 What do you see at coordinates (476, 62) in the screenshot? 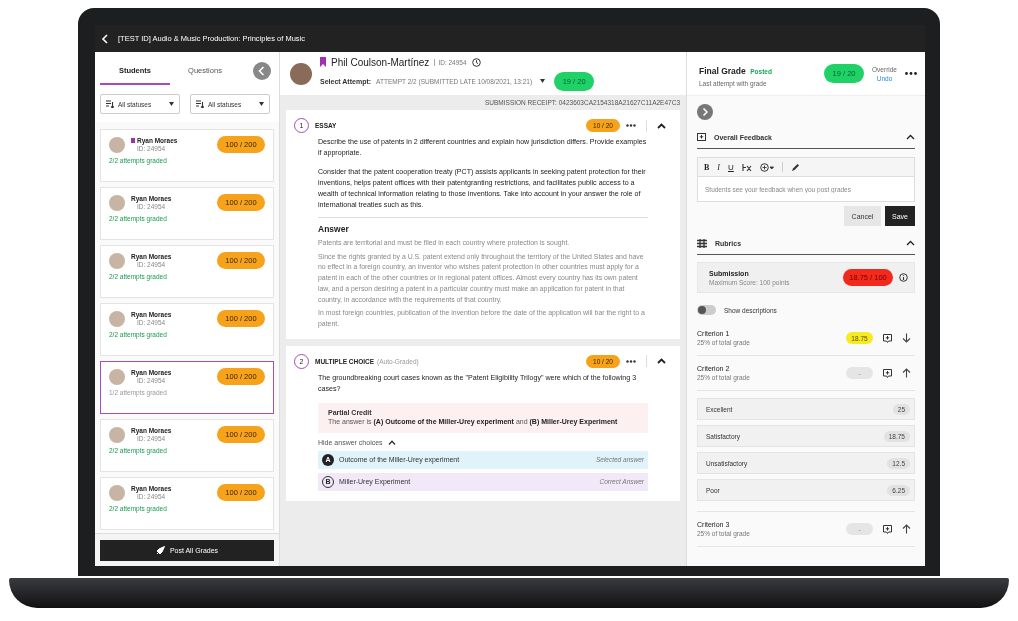
I see `clock-icon` at bounding box center [476, 62].